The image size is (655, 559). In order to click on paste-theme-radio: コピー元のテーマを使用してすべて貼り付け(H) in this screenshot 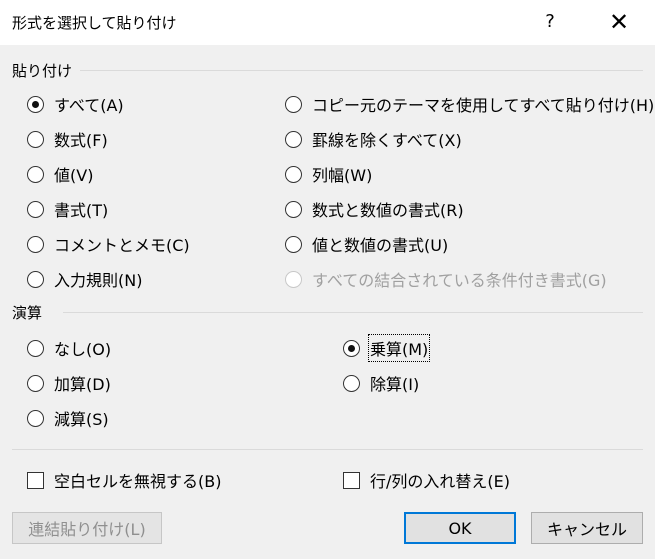, I will do `click(469, 104)`.